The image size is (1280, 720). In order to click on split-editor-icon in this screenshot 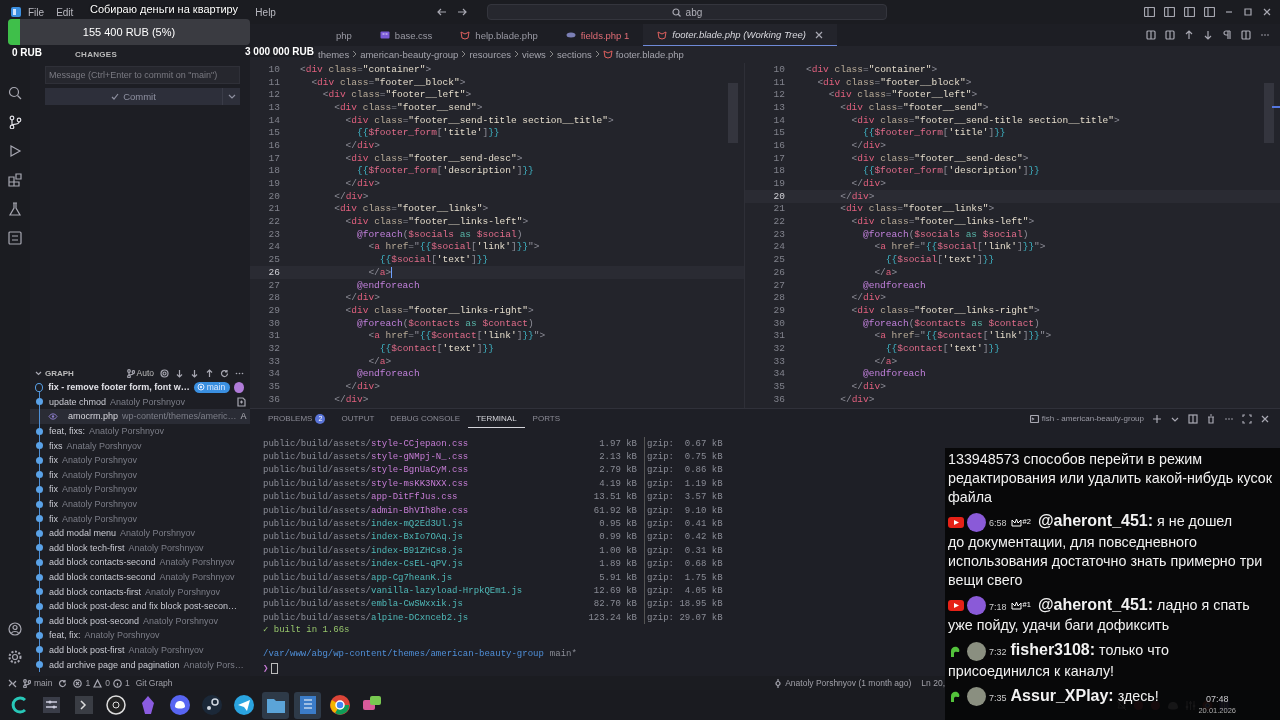, I will do `click(1246, 35)`.